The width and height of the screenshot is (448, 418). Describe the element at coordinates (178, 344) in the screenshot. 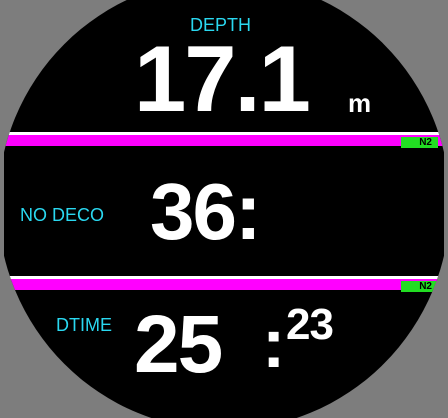

I see `dtime-minutes: 25` at that location.